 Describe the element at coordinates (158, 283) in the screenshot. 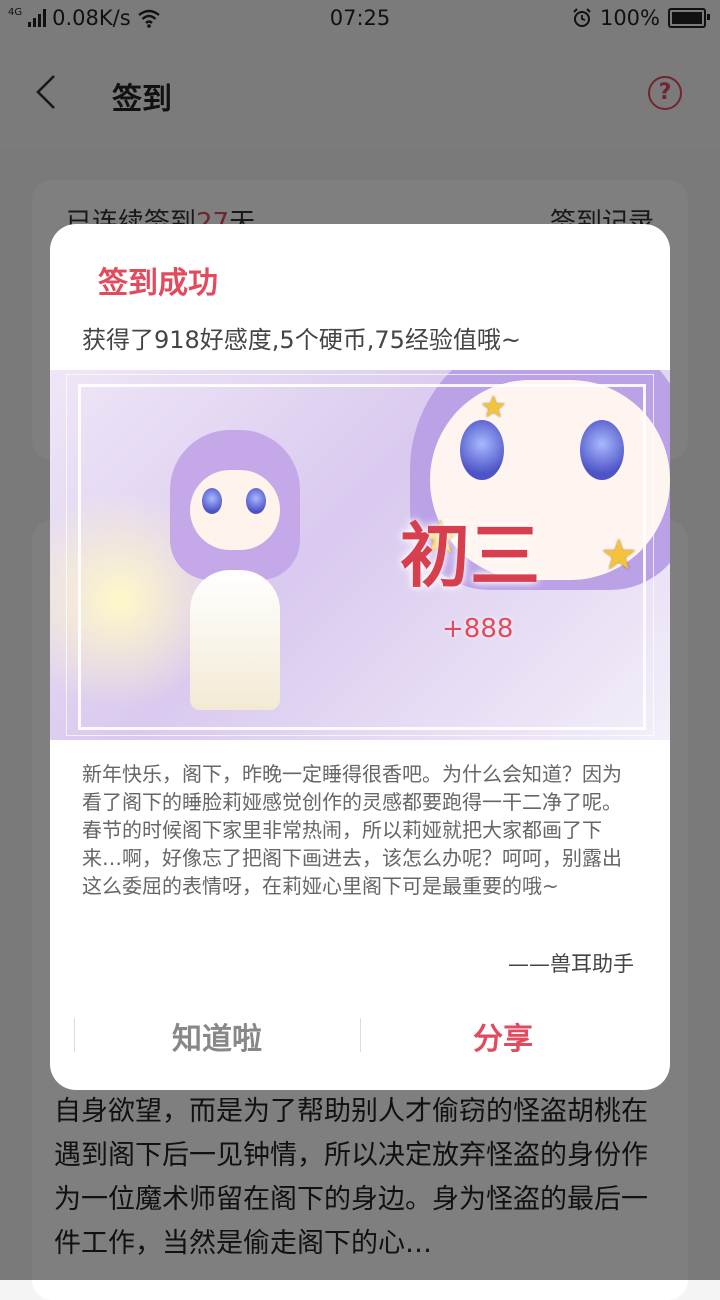

I see `dialog-title: 签到成功` at that location.